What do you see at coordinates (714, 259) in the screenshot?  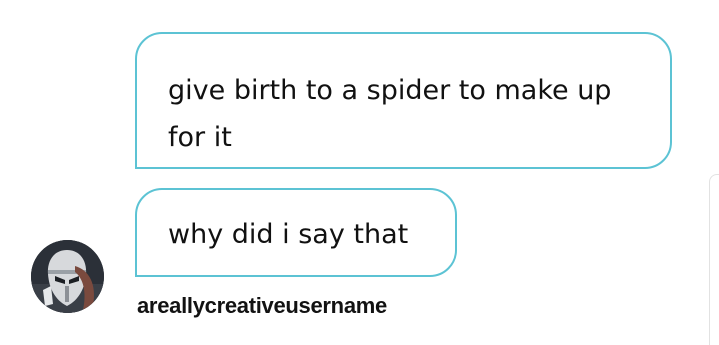 I see `panel-edge` at bounding box center [714, 259].